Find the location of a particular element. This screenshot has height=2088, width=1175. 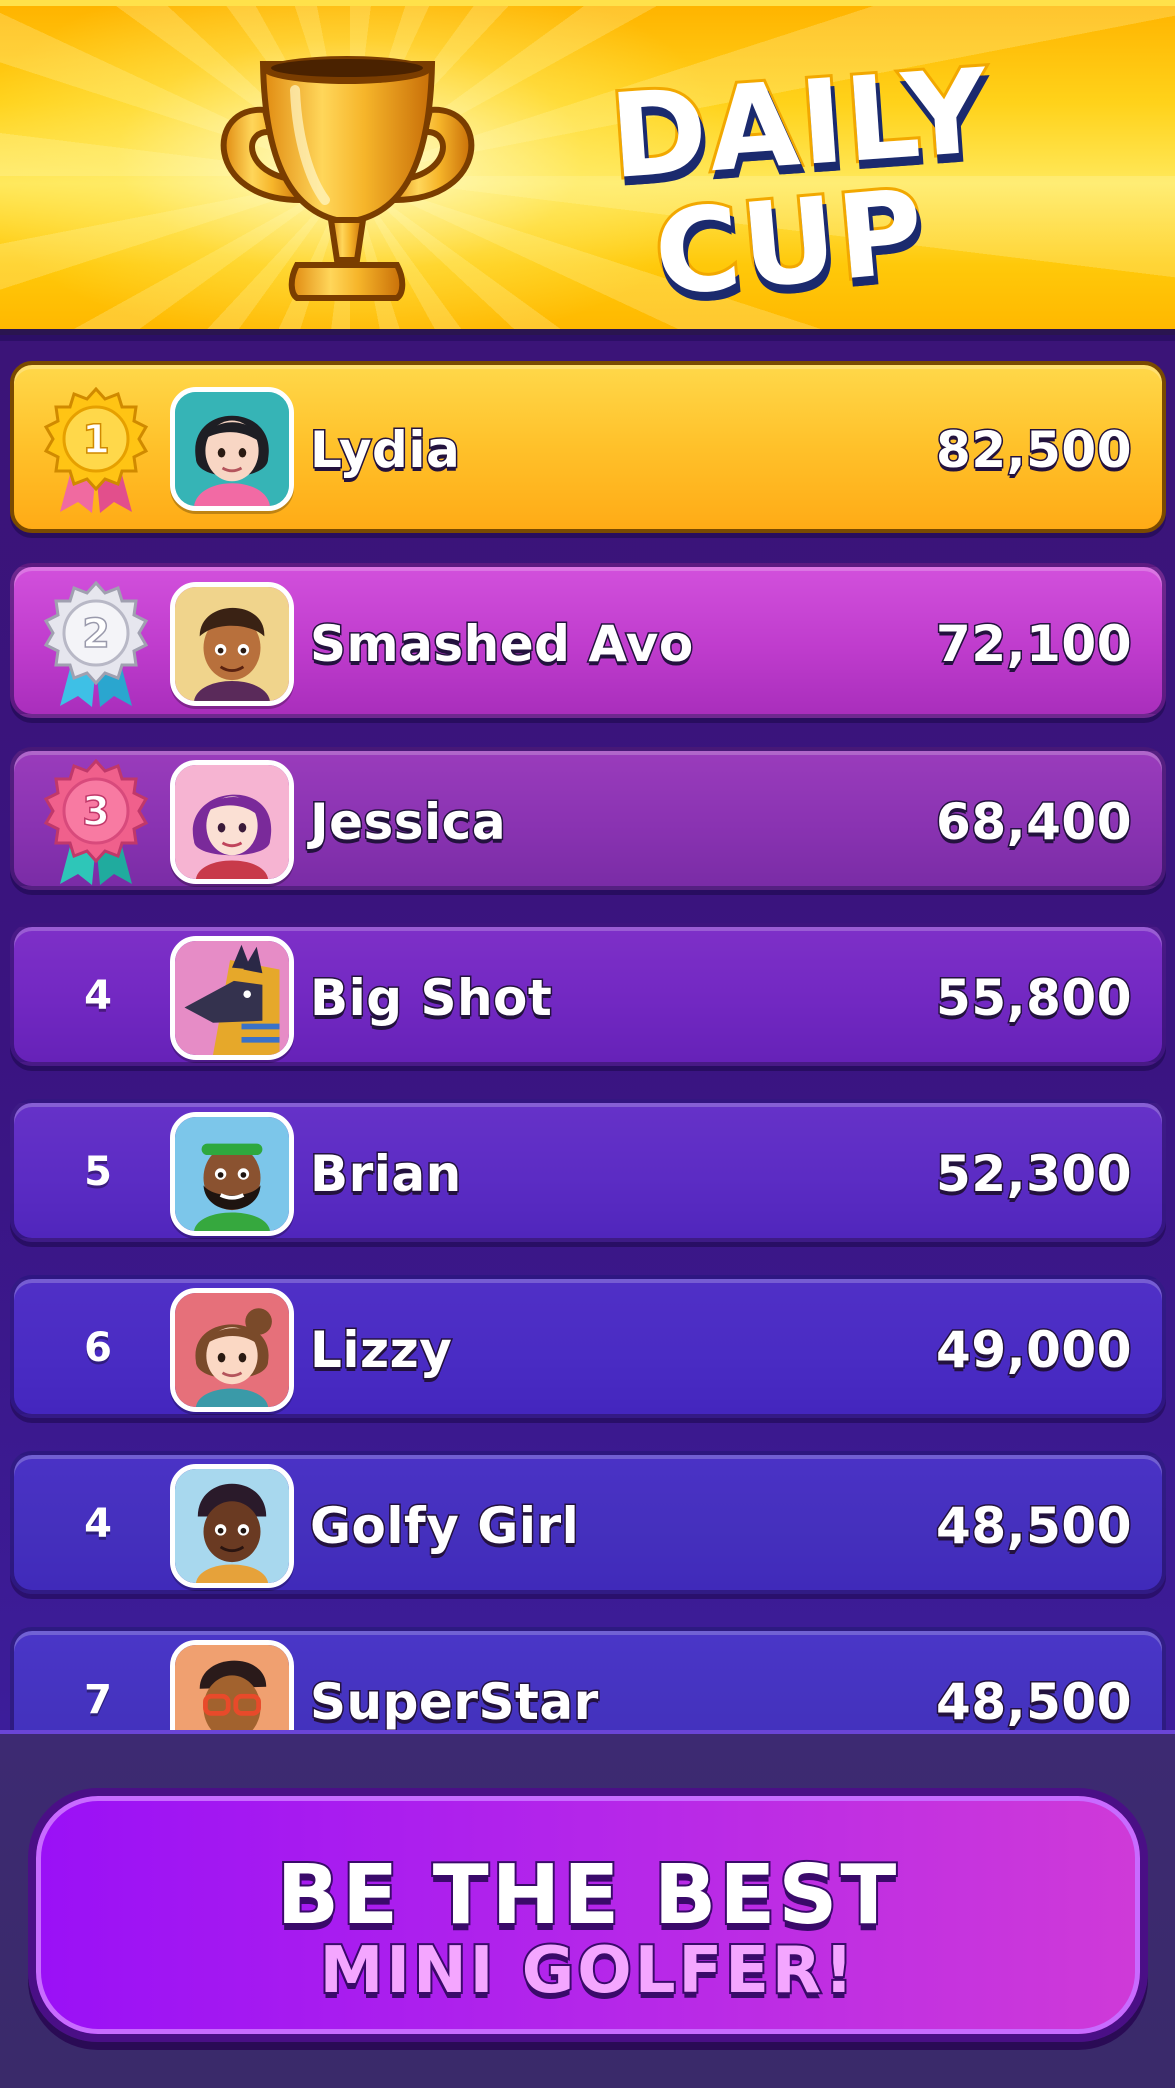

leaderboard-row: 5 Brian 52,300 is located at coordinates (588, 1170).